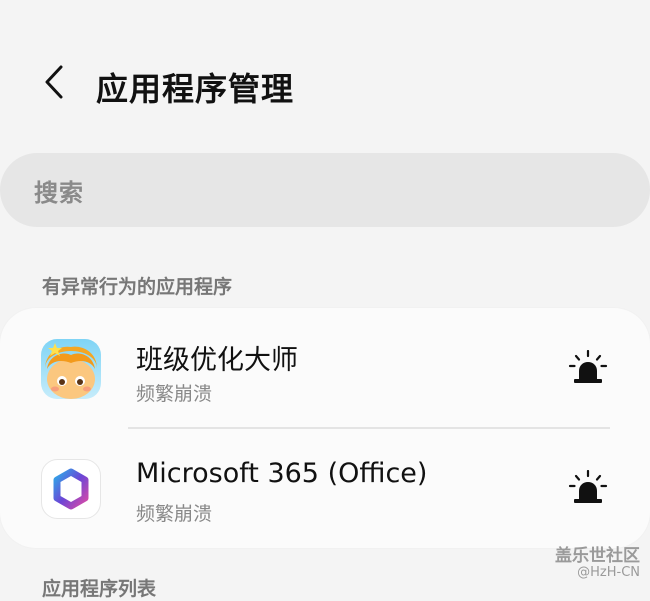  What do you see at coordinates (59, 192) in the screenshot?
I see `search-placeholder: 搜索` at bounding box center [59, 192].